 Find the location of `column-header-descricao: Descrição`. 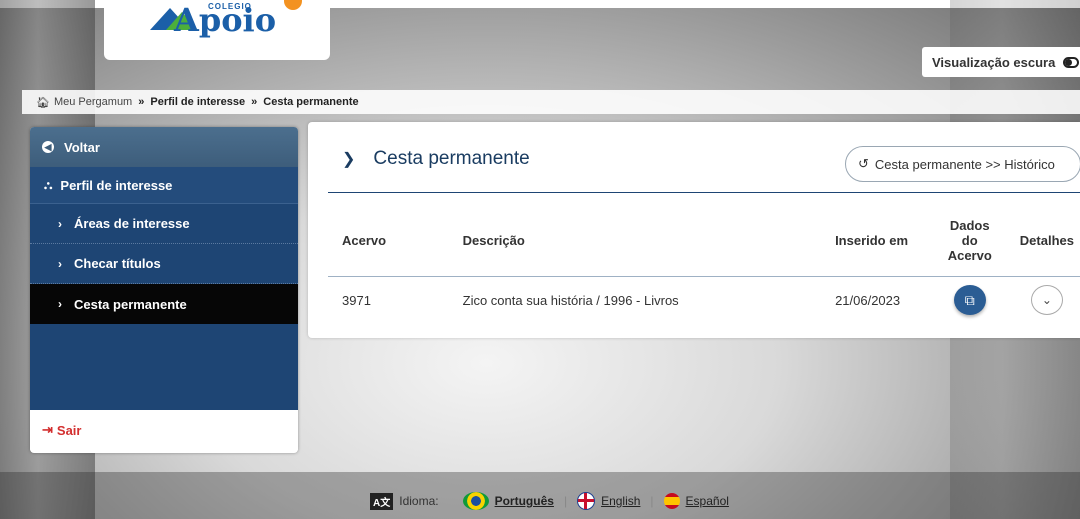

column-header-descricao: Descrição is located at coordinates (635, 240).